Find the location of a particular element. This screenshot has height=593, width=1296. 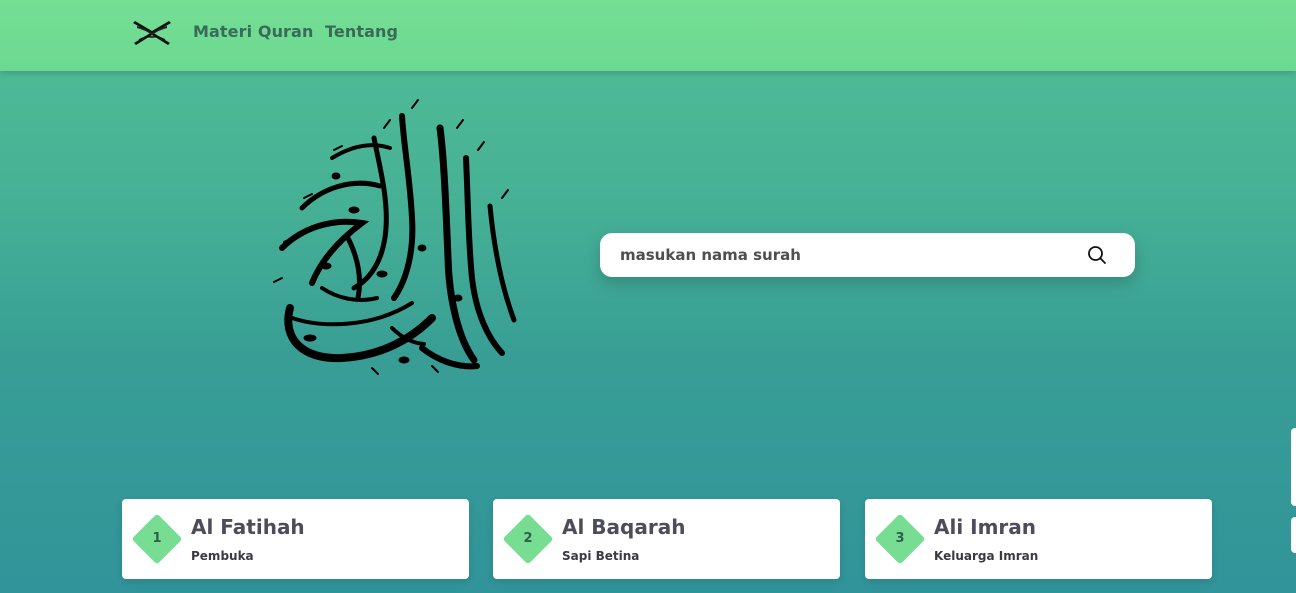

al-quran-al-karim-calligraphy is located at coordinates (395, 237).